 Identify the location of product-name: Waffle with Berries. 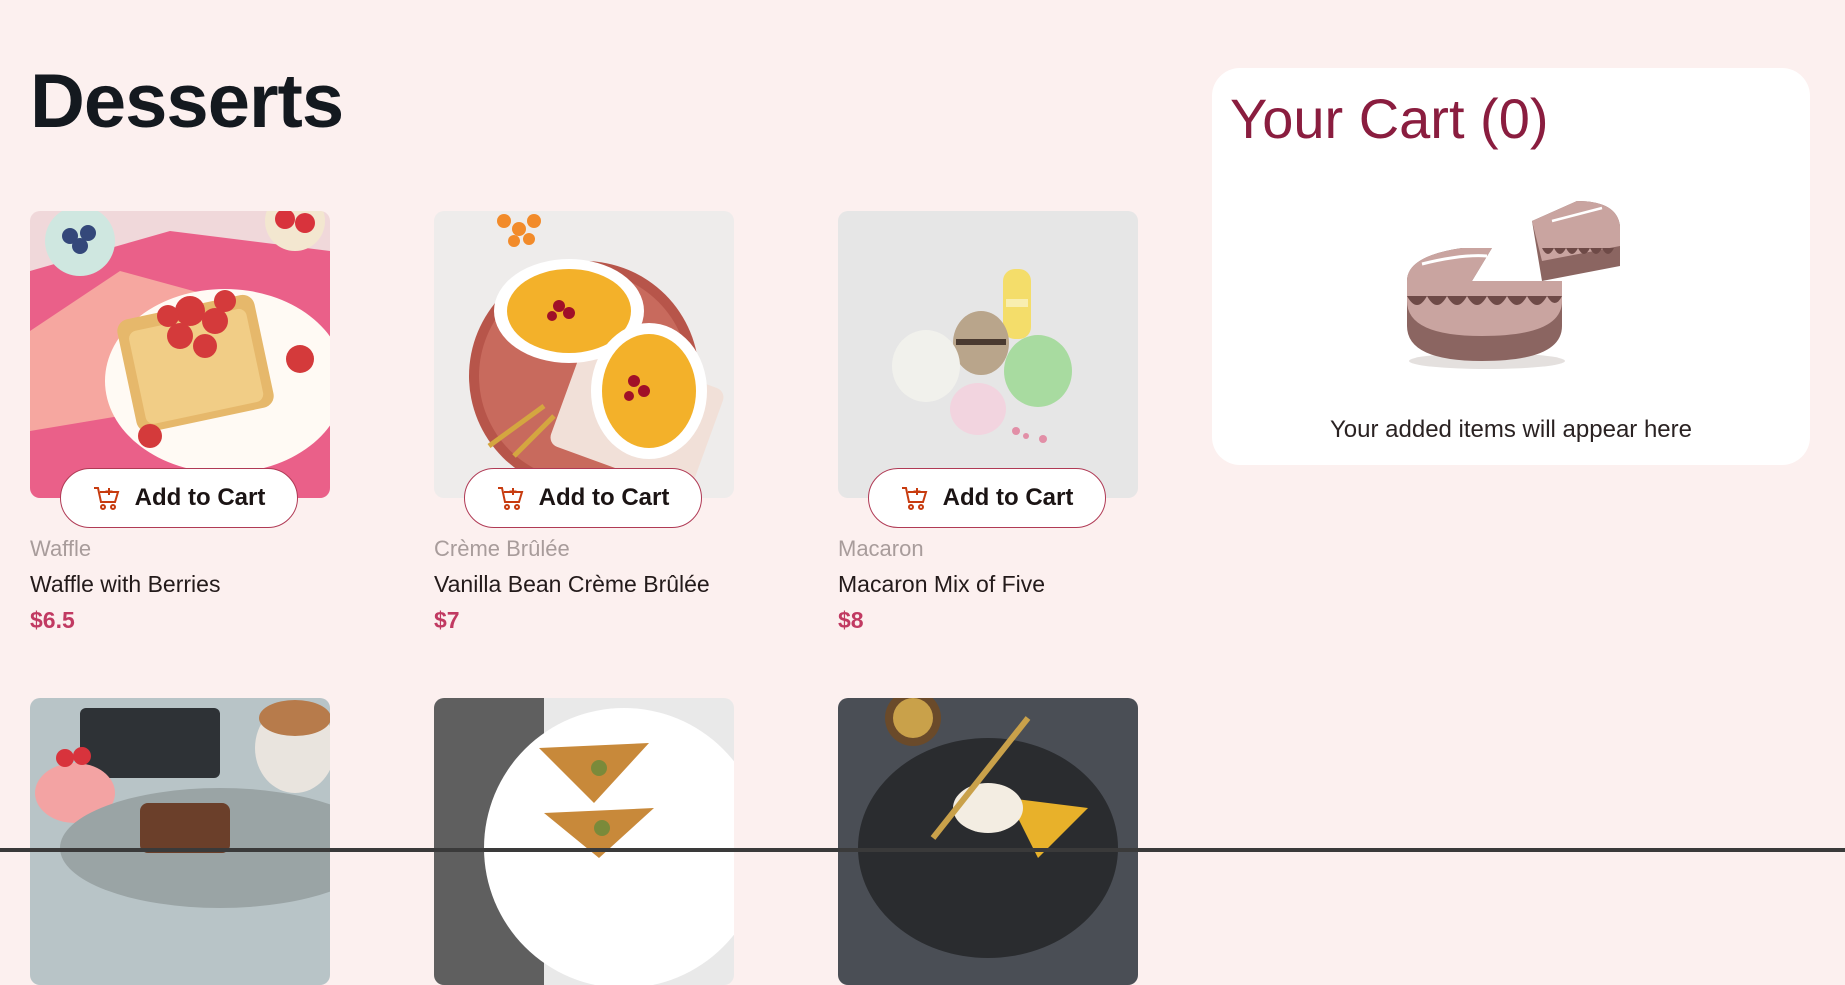
(125, 584).